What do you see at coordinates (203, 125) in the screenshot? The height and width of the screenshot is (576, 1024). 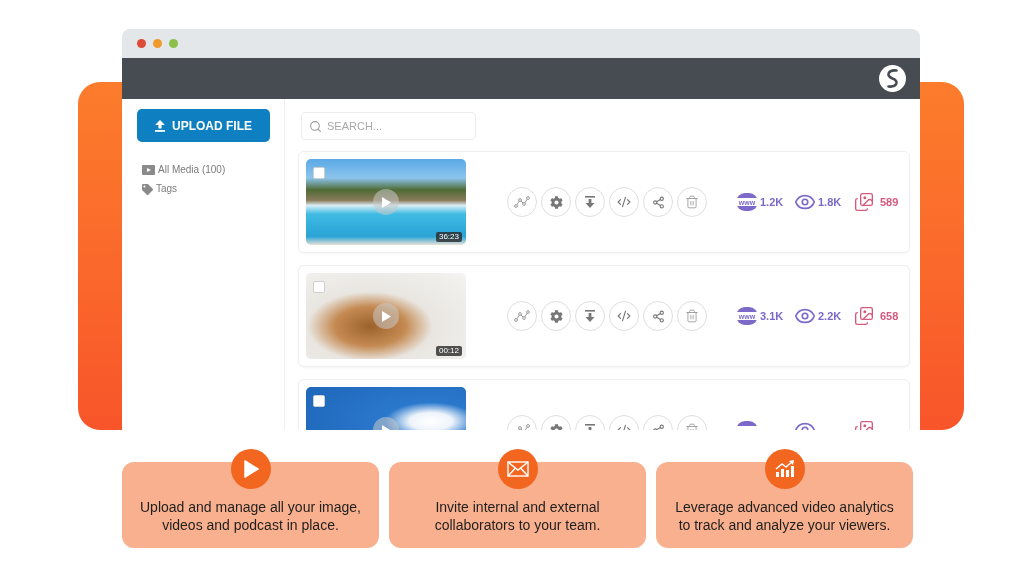 I see `upload-file-button: UPLOAD FILE` at bounding box center [203, 125].